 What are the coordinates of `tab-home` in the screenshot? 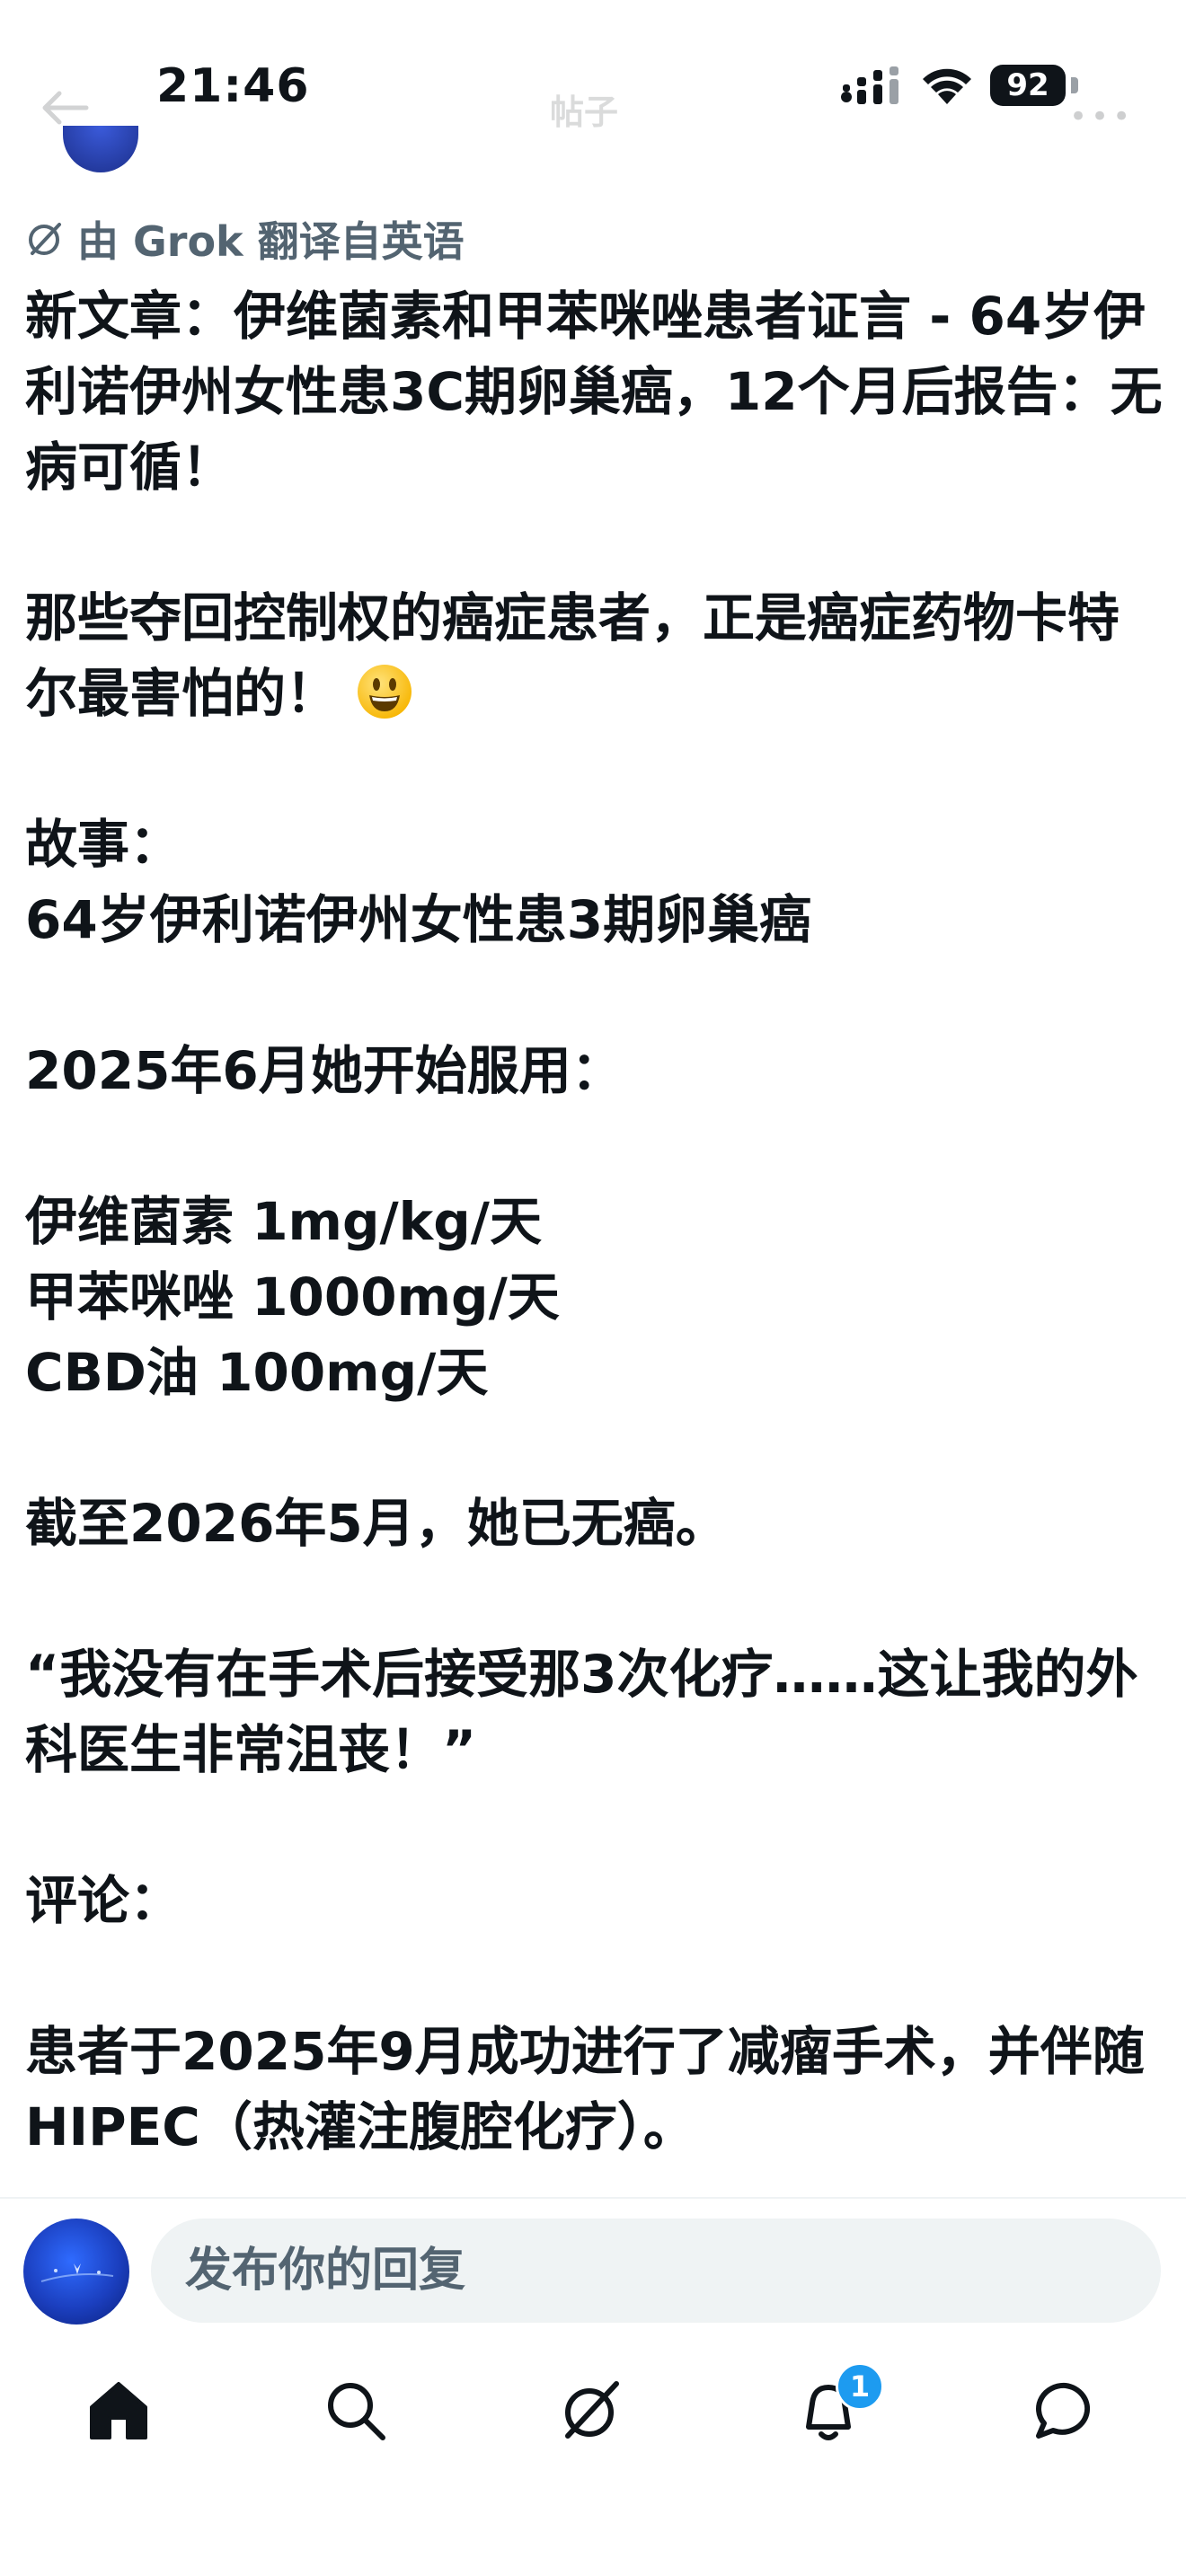 It's located at (118, 2411).